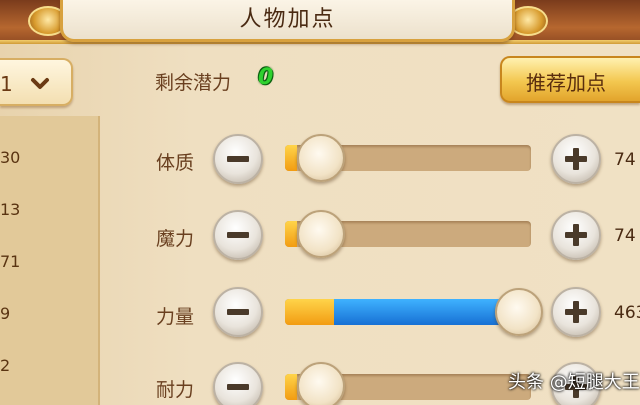  I want to click on attr-label-magic: 魔力, so click(175, 239).